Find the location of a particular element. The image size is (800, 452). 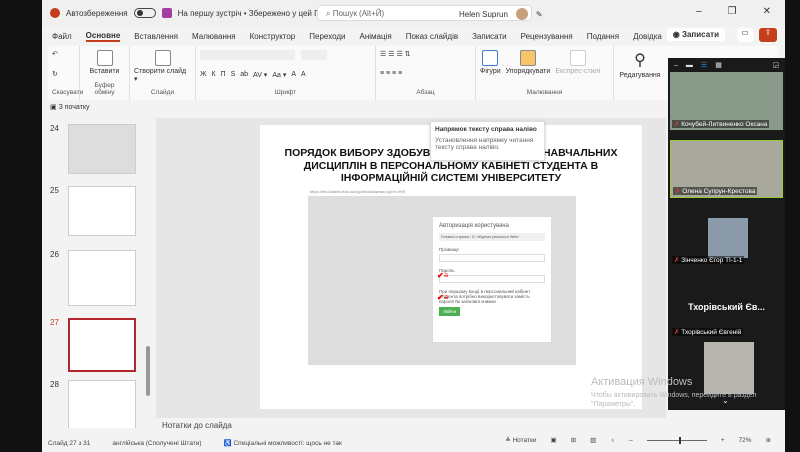

from-beginning-button: ▣ З початку is located at coordinates (70, 107).